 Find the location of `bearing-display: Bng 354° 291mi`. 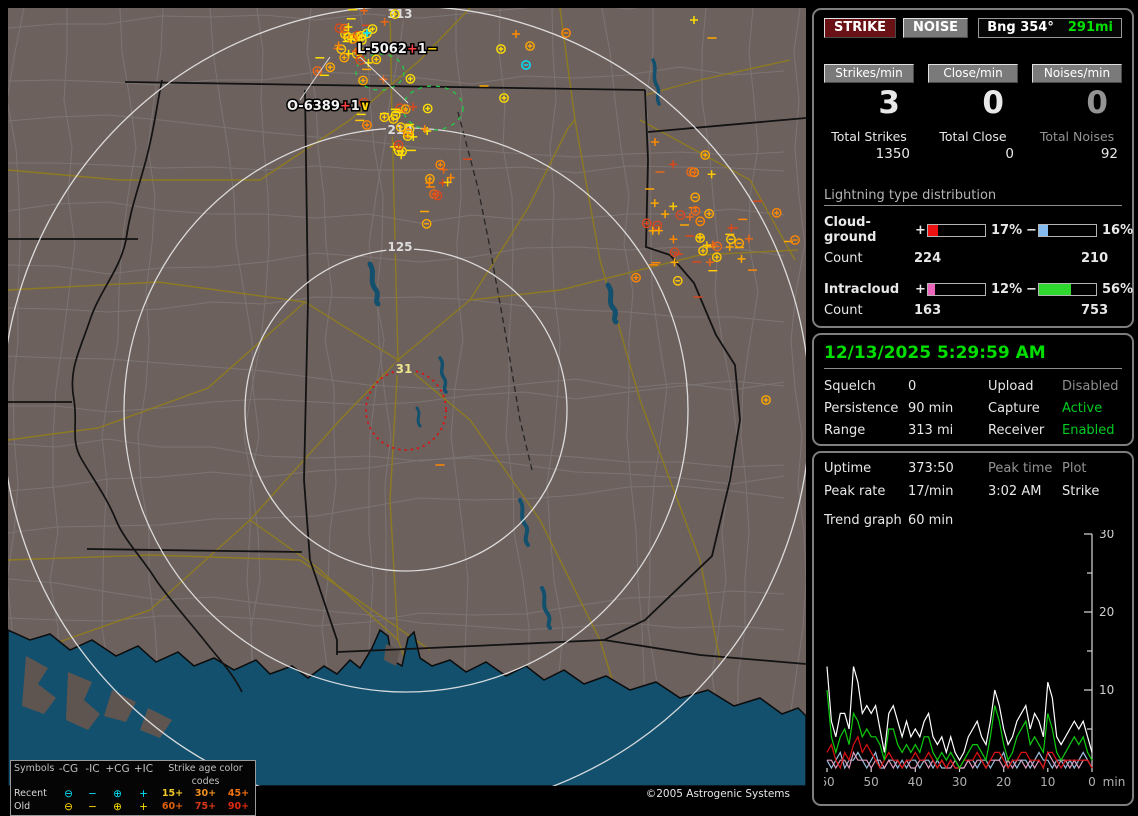

bearing-display: Bng 354° 291mi is located at coordinates (1050, 28).